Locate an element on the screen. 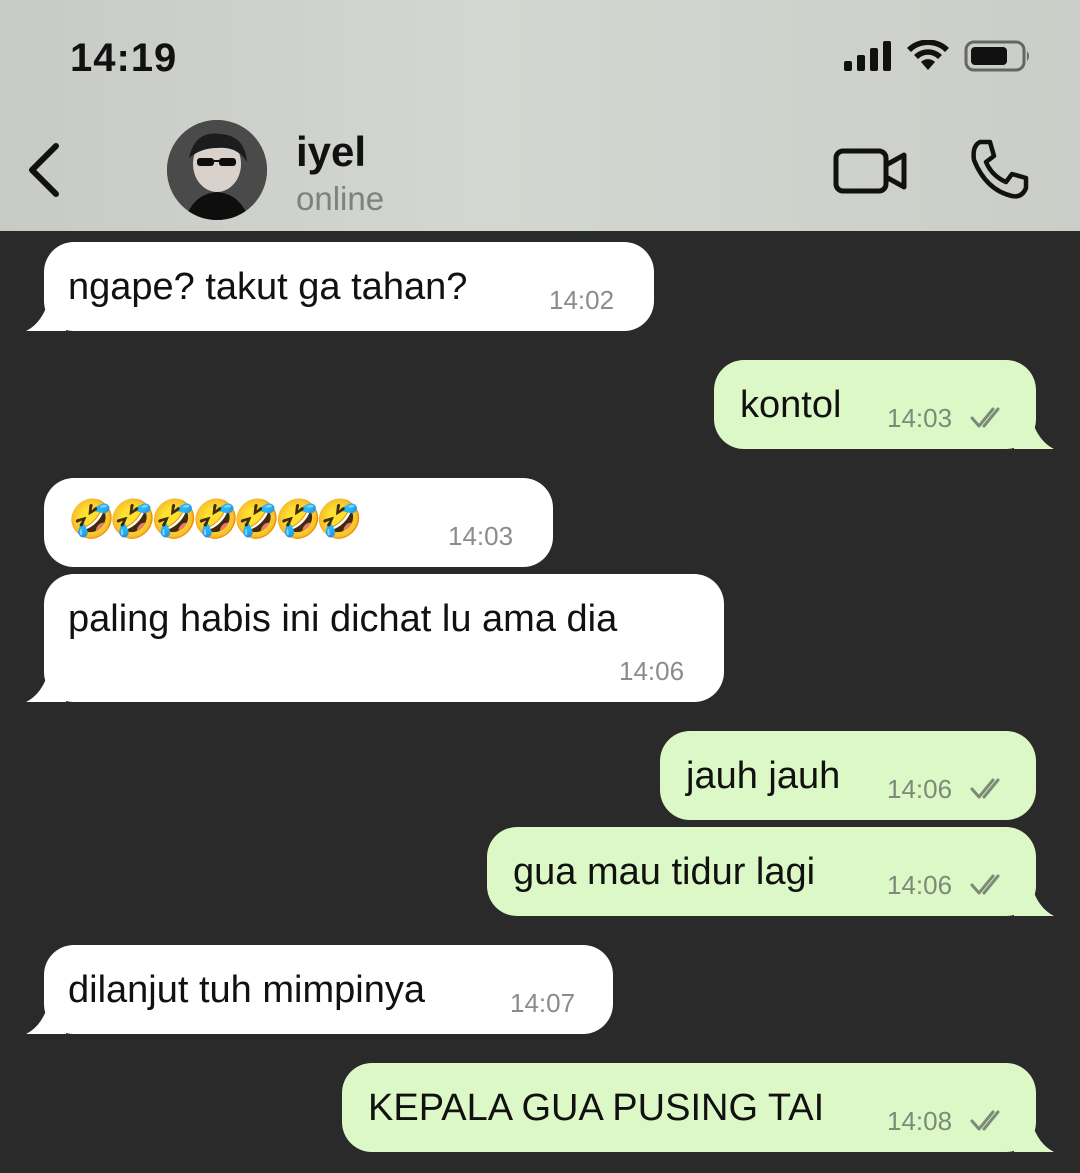 This screenshot has height=1173, width=1080. message-text: kontol is located at coordinates (791, 405).